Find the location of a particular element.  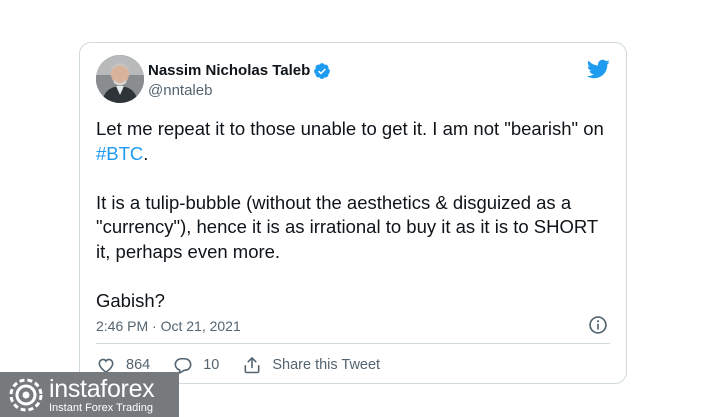

instaforex-logo-icon is located at coordinates (26, 394).